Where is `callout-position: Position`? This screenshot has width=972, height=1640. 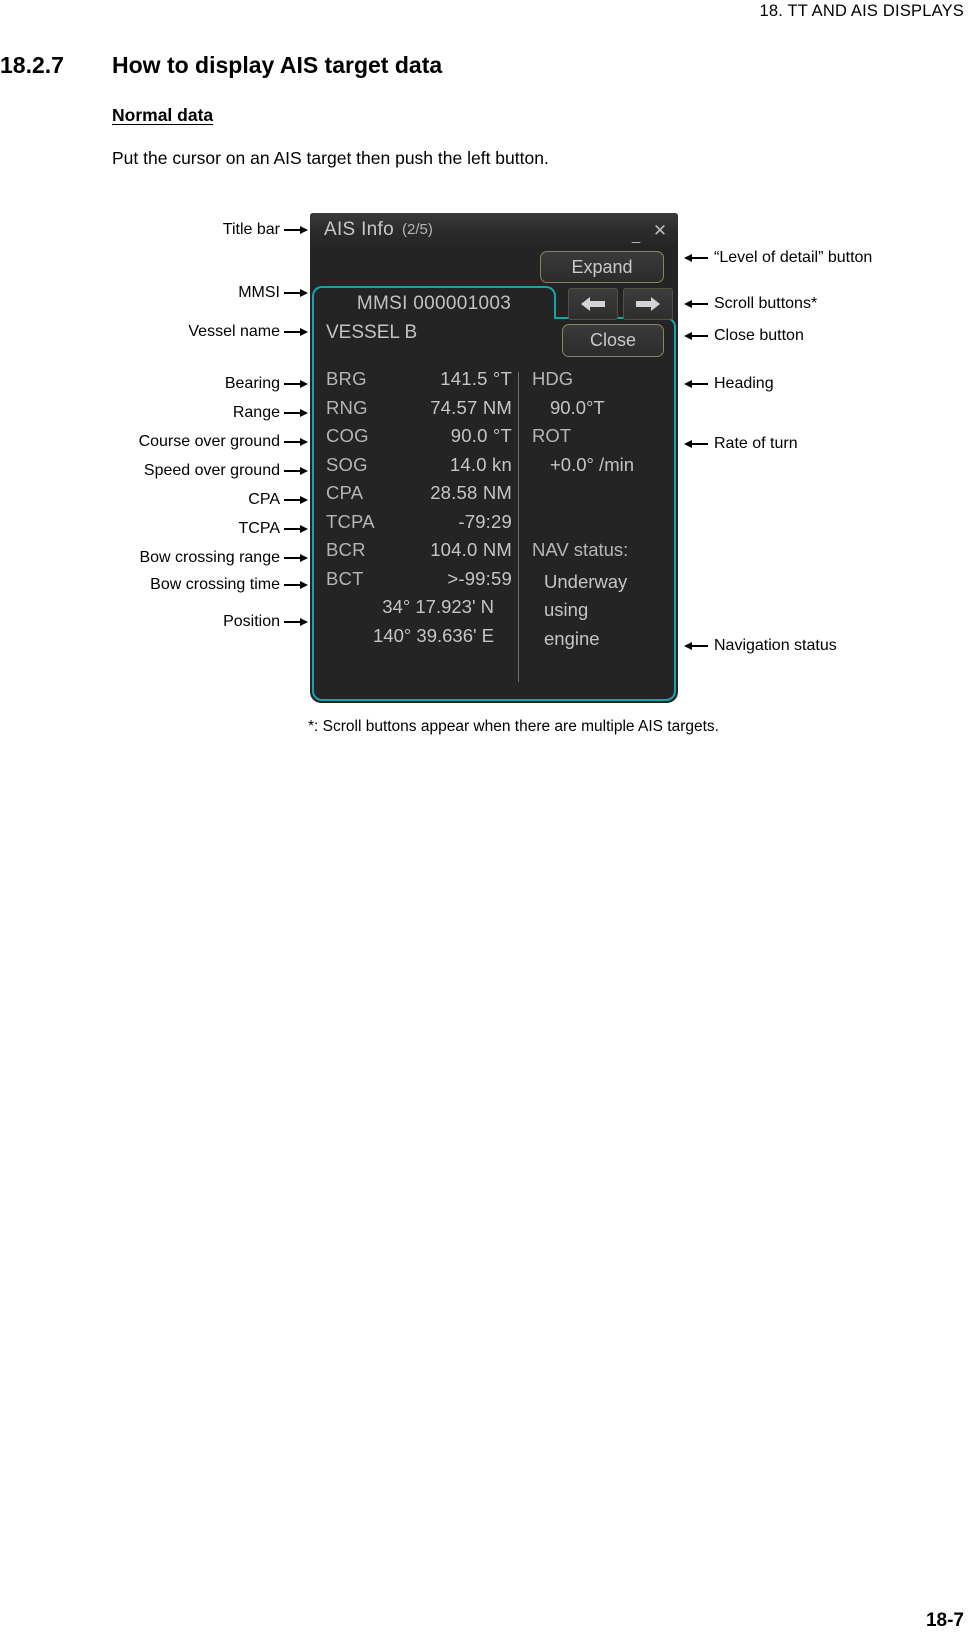 callout-position: Position is located at coordinates (174, 622).